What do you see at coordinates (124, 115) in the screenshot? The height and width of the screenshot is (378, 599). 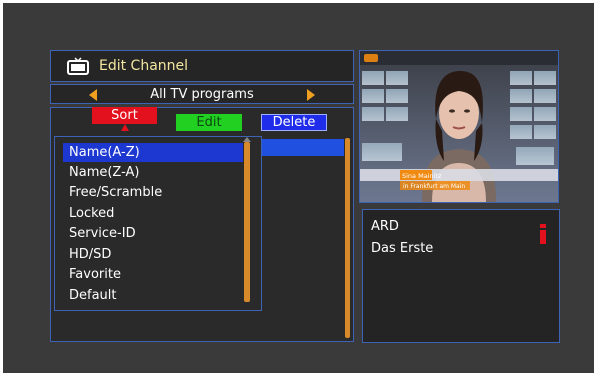 I see `sort-button: Sort` at bounding box center [124, 115].